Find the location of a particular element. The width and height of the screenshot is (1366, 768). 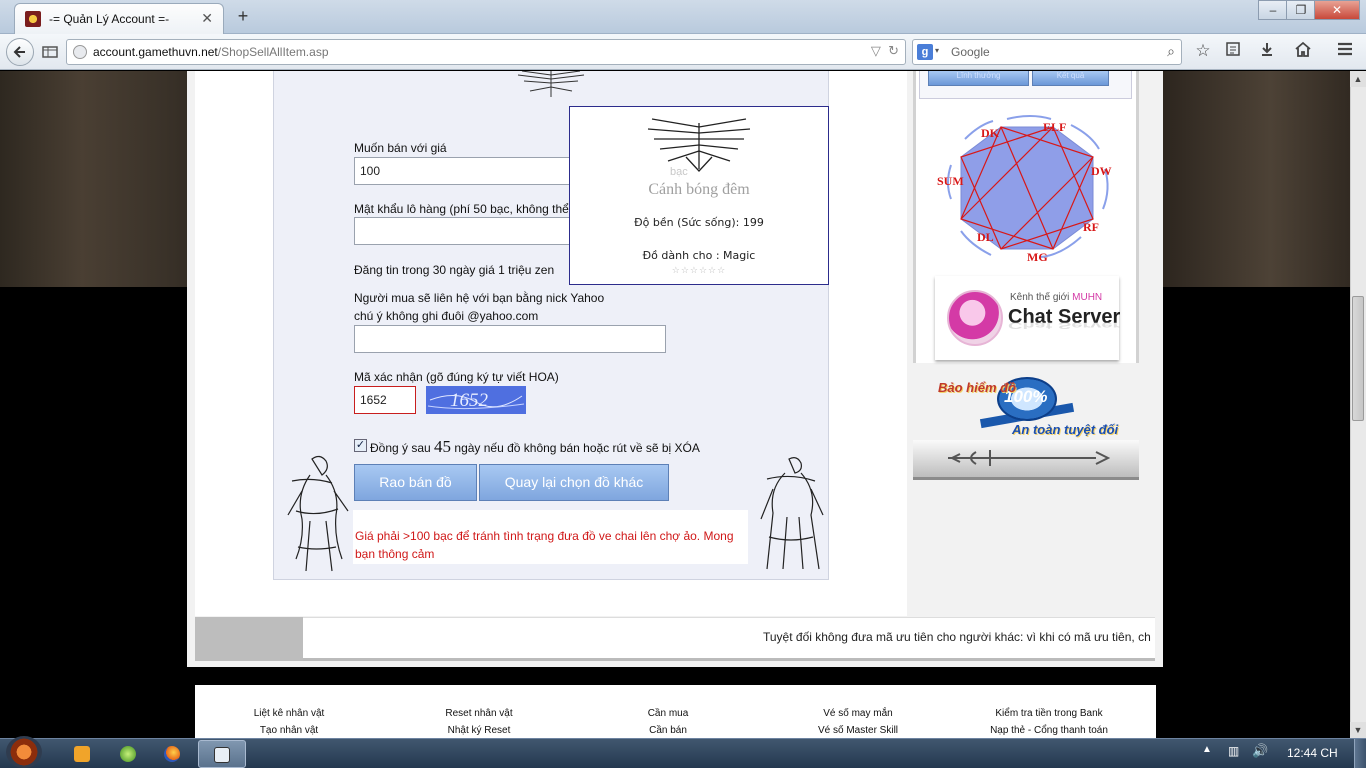

price-unit-ghost: bạc is located at coordinates (679, 172).